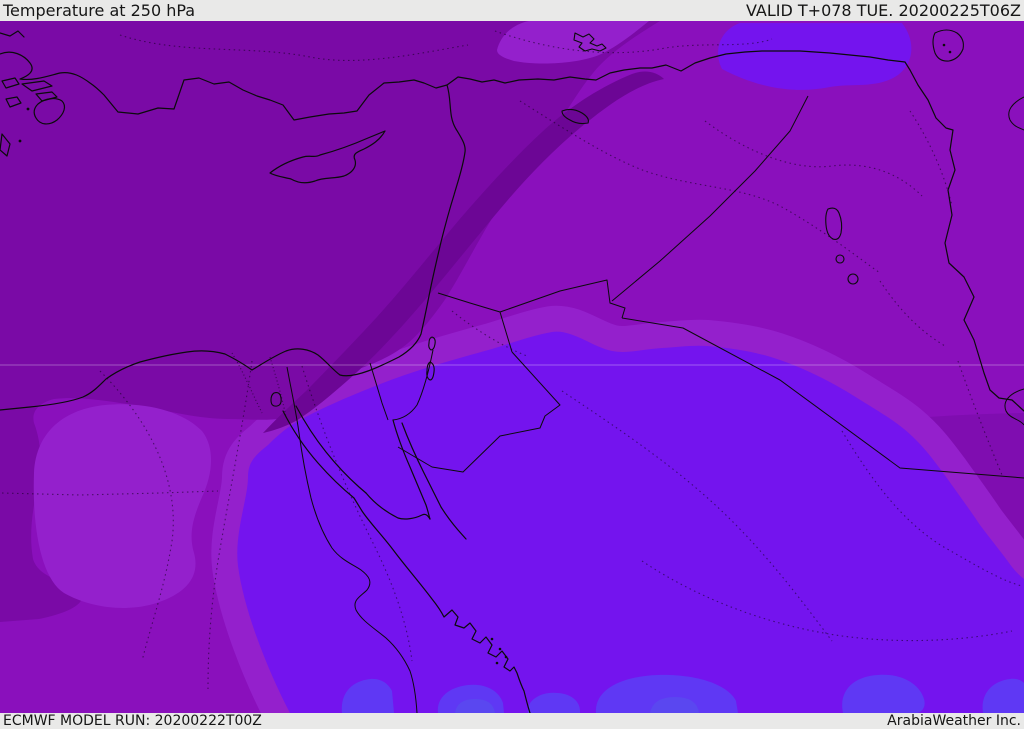 The height and width of the screenshot is (729, 1024). What do you see at coordinates (815, 56) in the screenshot?
I see `region-violet-north-blob` at bounding box center [815, 56].